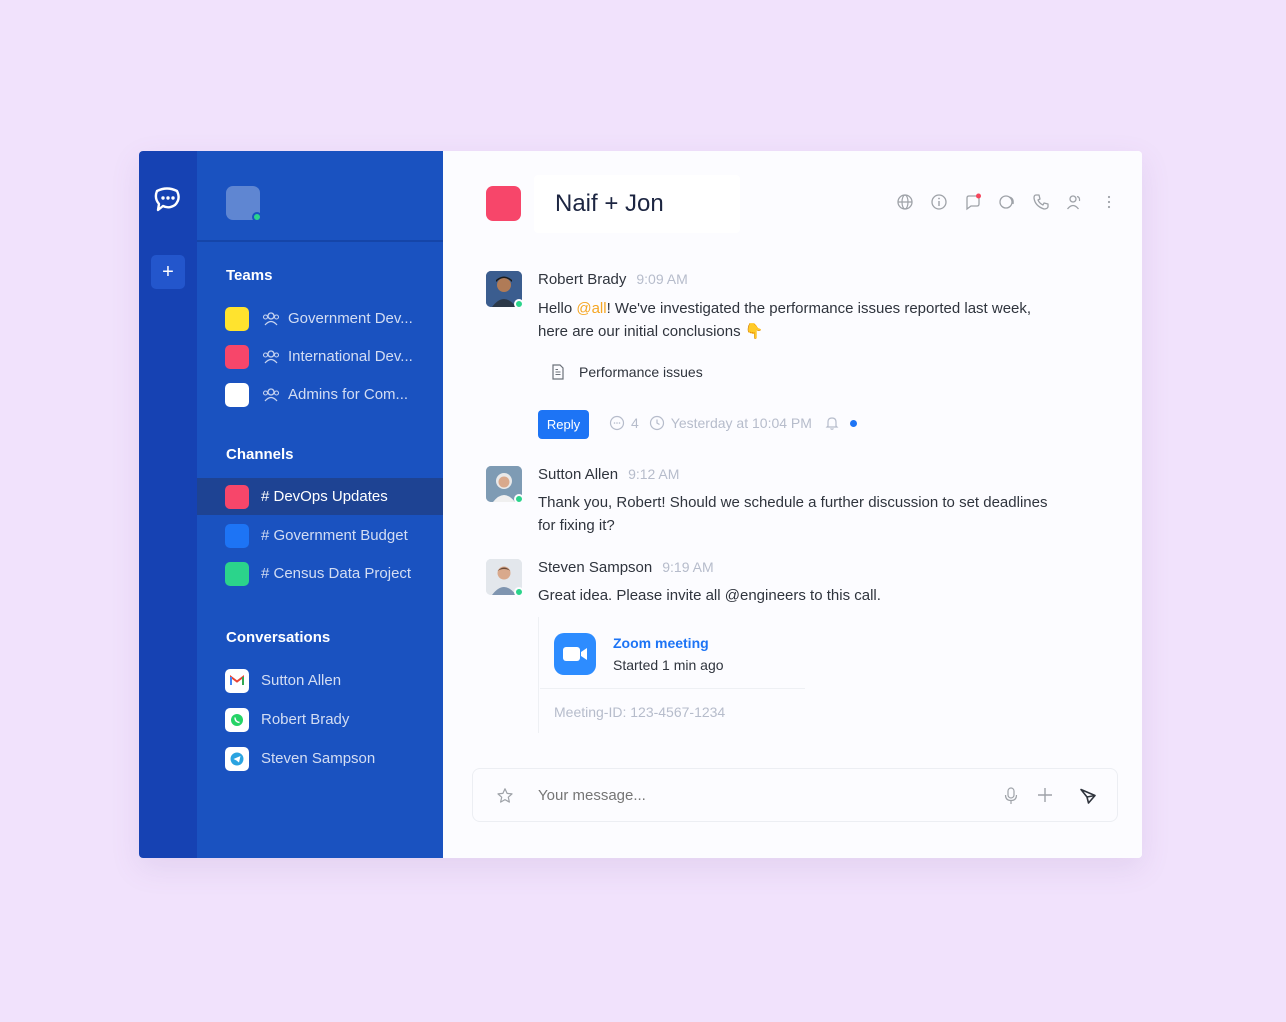  Describe the element at coordinates (617, 423) in the screenshot. I see `reply-count-icon` at that location.